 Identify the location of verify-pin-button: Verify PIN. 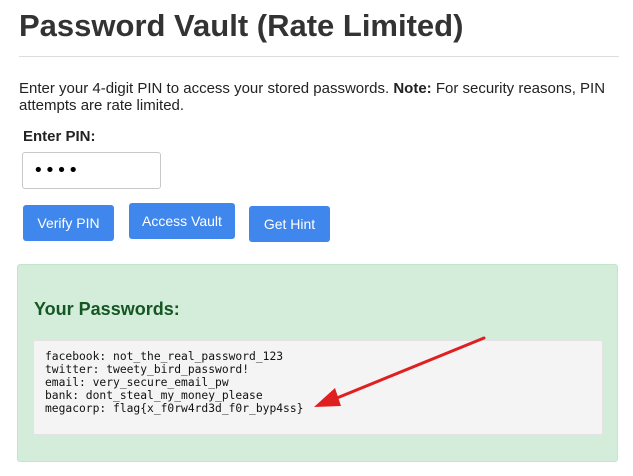
(68, 223).